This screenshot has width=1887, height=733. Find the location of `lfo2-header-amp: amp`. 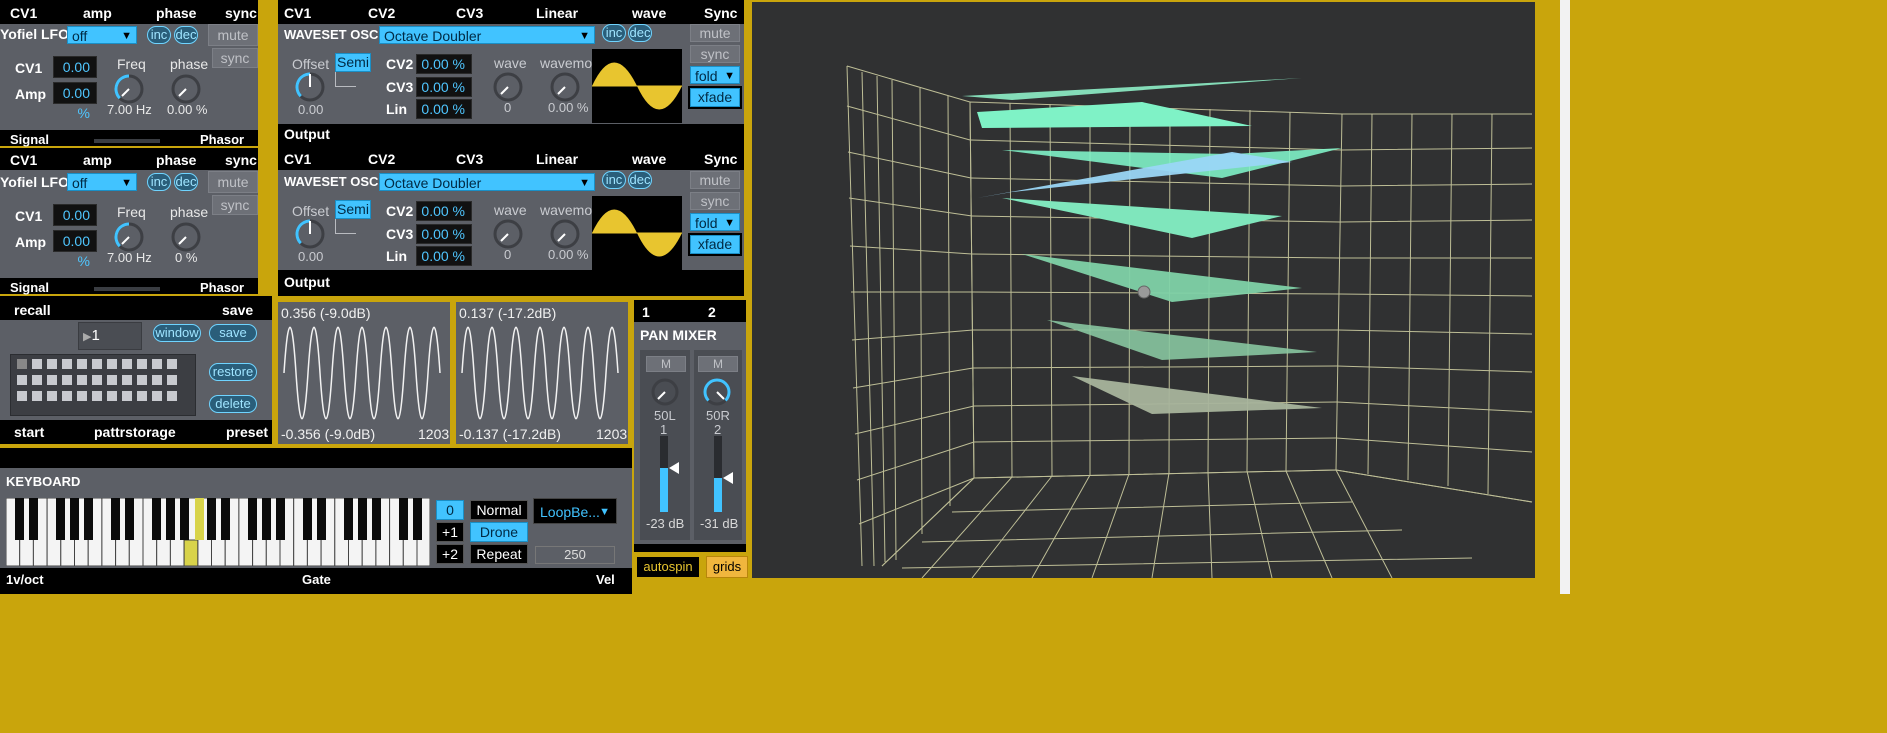

lfo2-header-amp: amp is located at coordinates (97, 160).